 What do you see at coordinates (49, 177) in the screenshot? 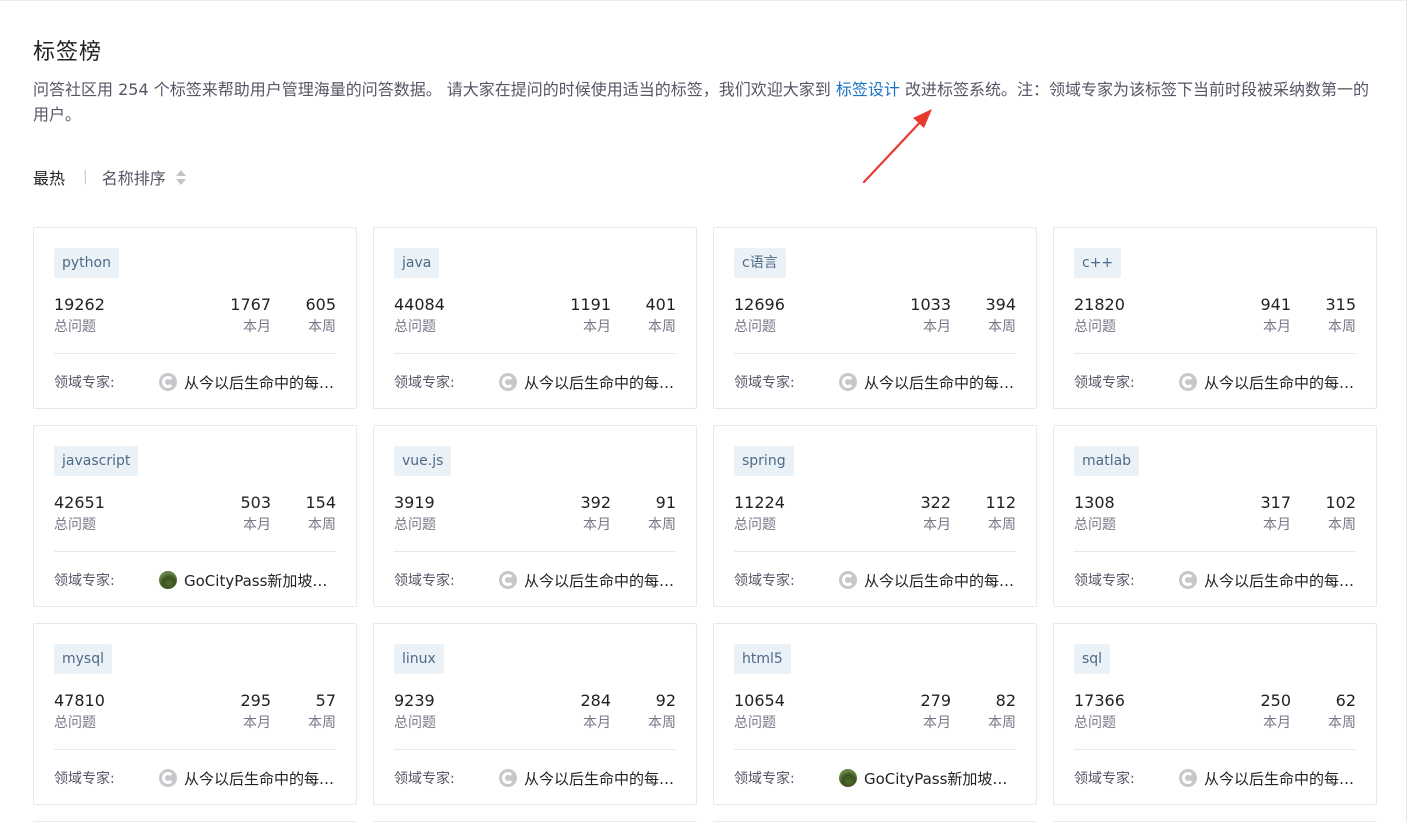
I see `sort-hot-tab: 最热` at bounding box center [49, 177].